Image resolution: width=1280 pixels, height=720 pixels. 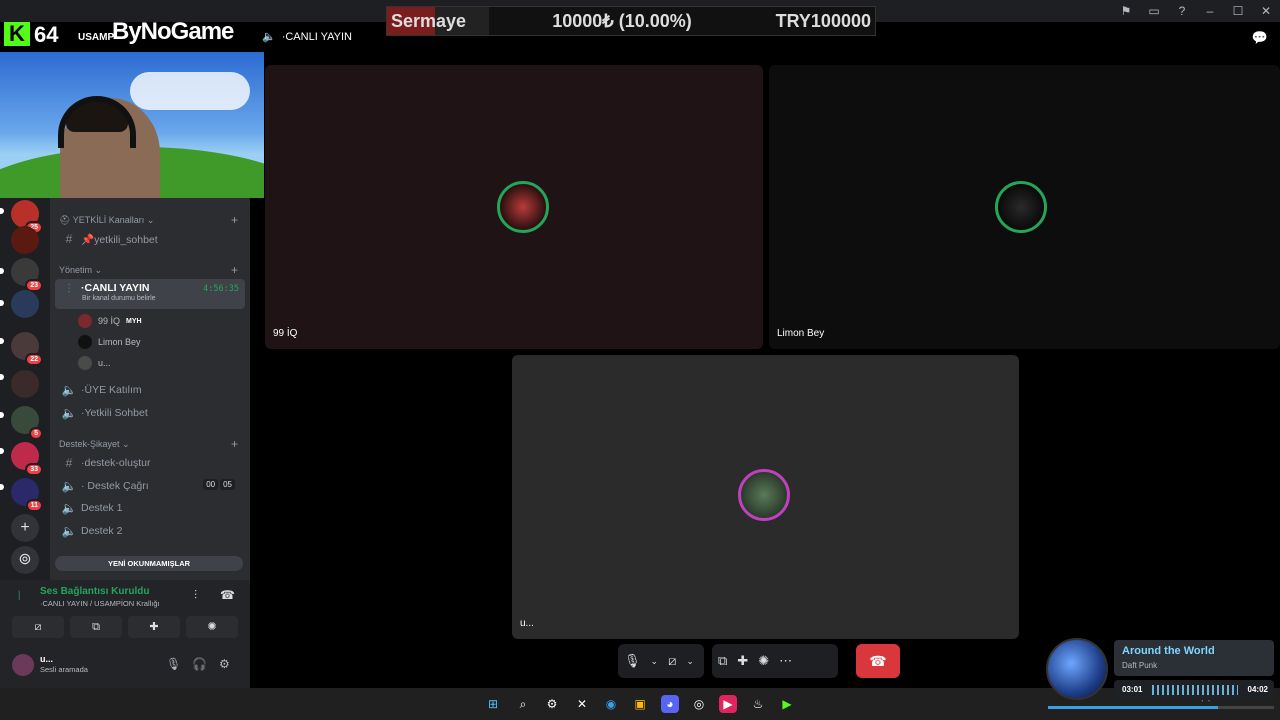 What do you see at coordinates (69, 486) in the screenshot?
I see `speaker-icon: 🔈` at bounding box center [69, 486].